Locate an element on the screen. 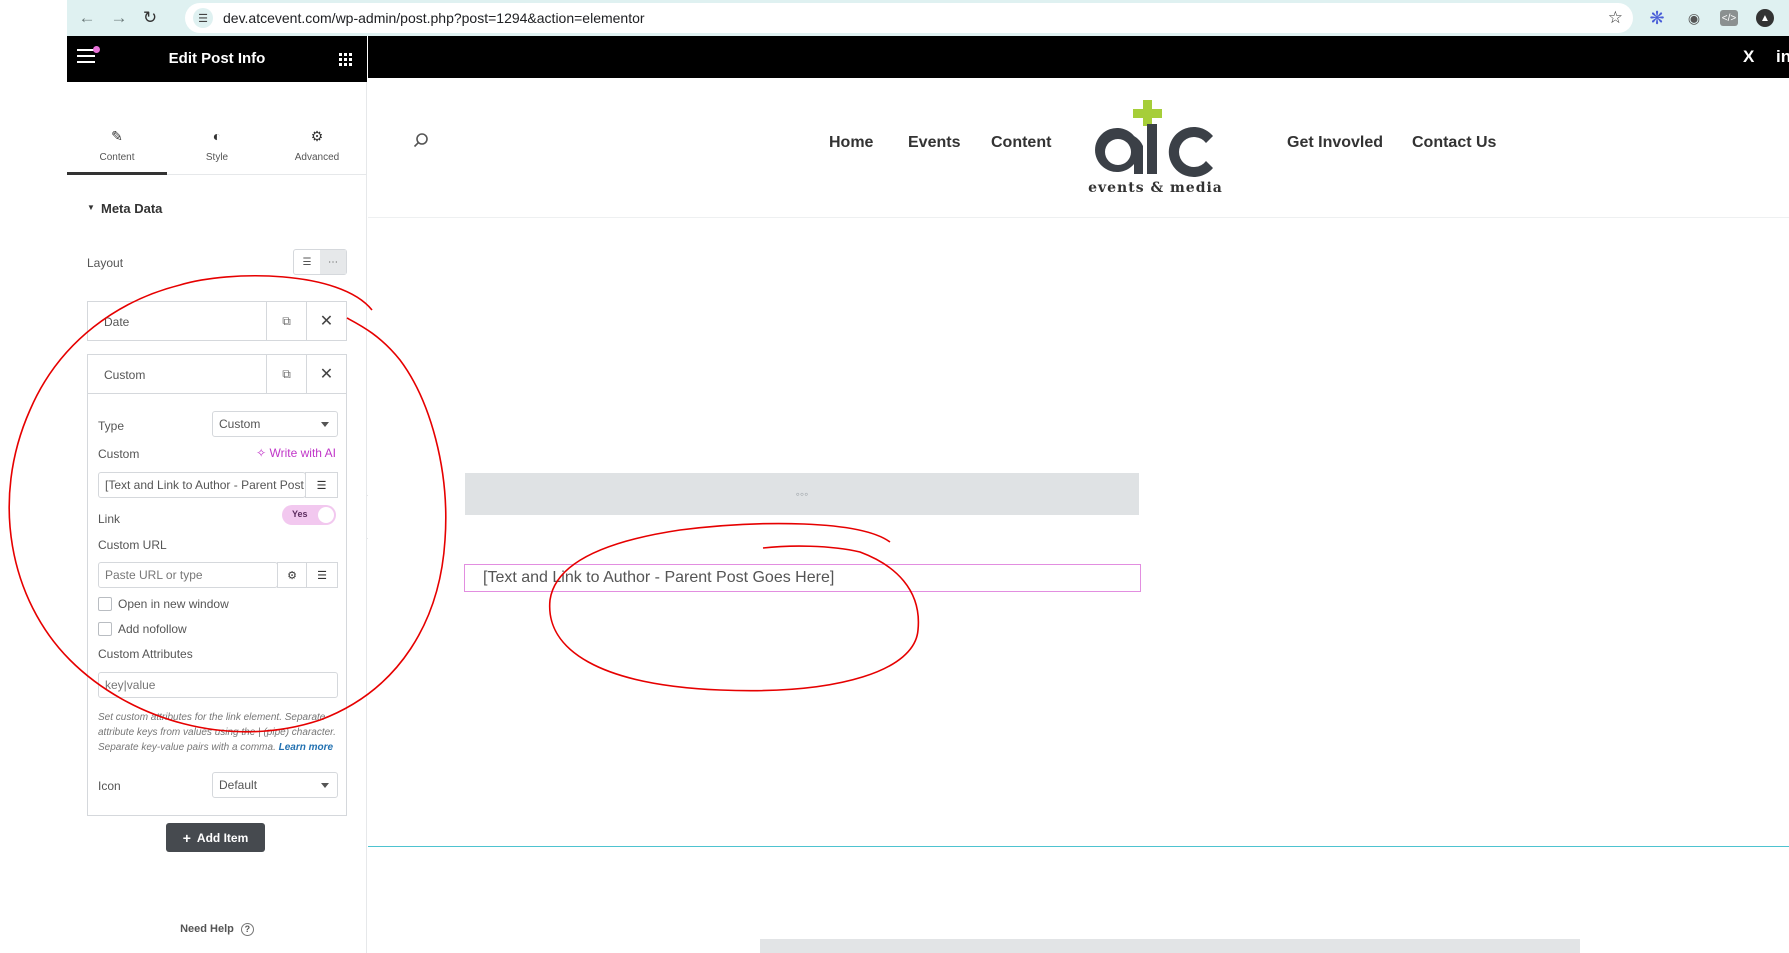  learn-more-link: Learn more is located at coordinates (306, 747).